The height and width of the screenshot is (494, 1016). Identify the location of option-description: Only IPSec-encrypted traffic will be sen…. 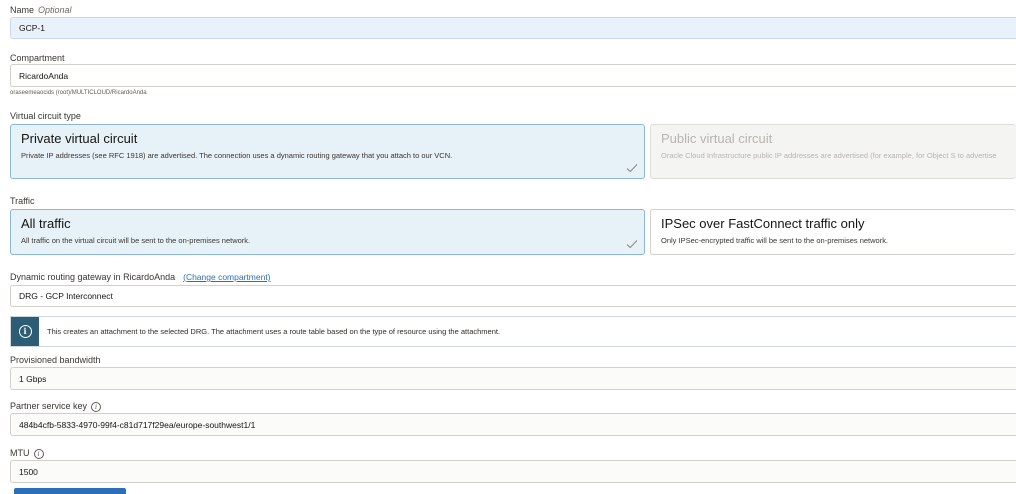
(775, 240).